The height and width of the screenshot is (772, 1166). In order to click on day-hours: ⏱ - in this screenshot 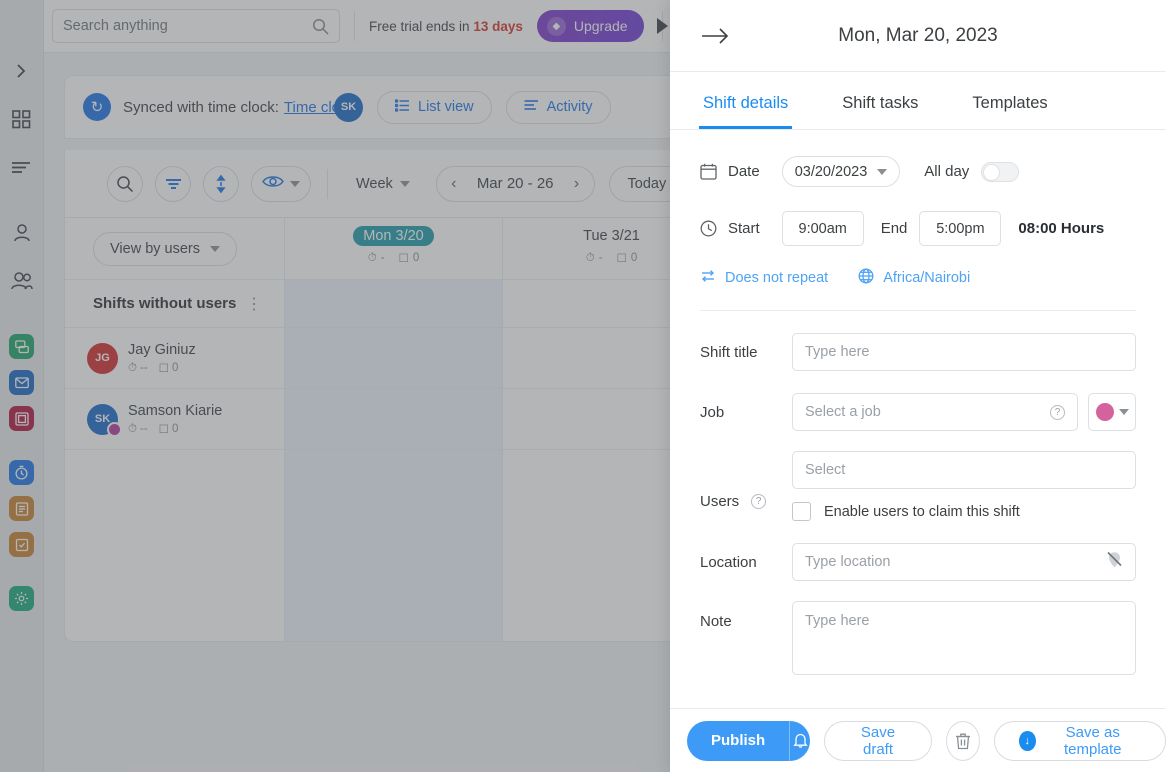, I will do `click(376, 258)`.